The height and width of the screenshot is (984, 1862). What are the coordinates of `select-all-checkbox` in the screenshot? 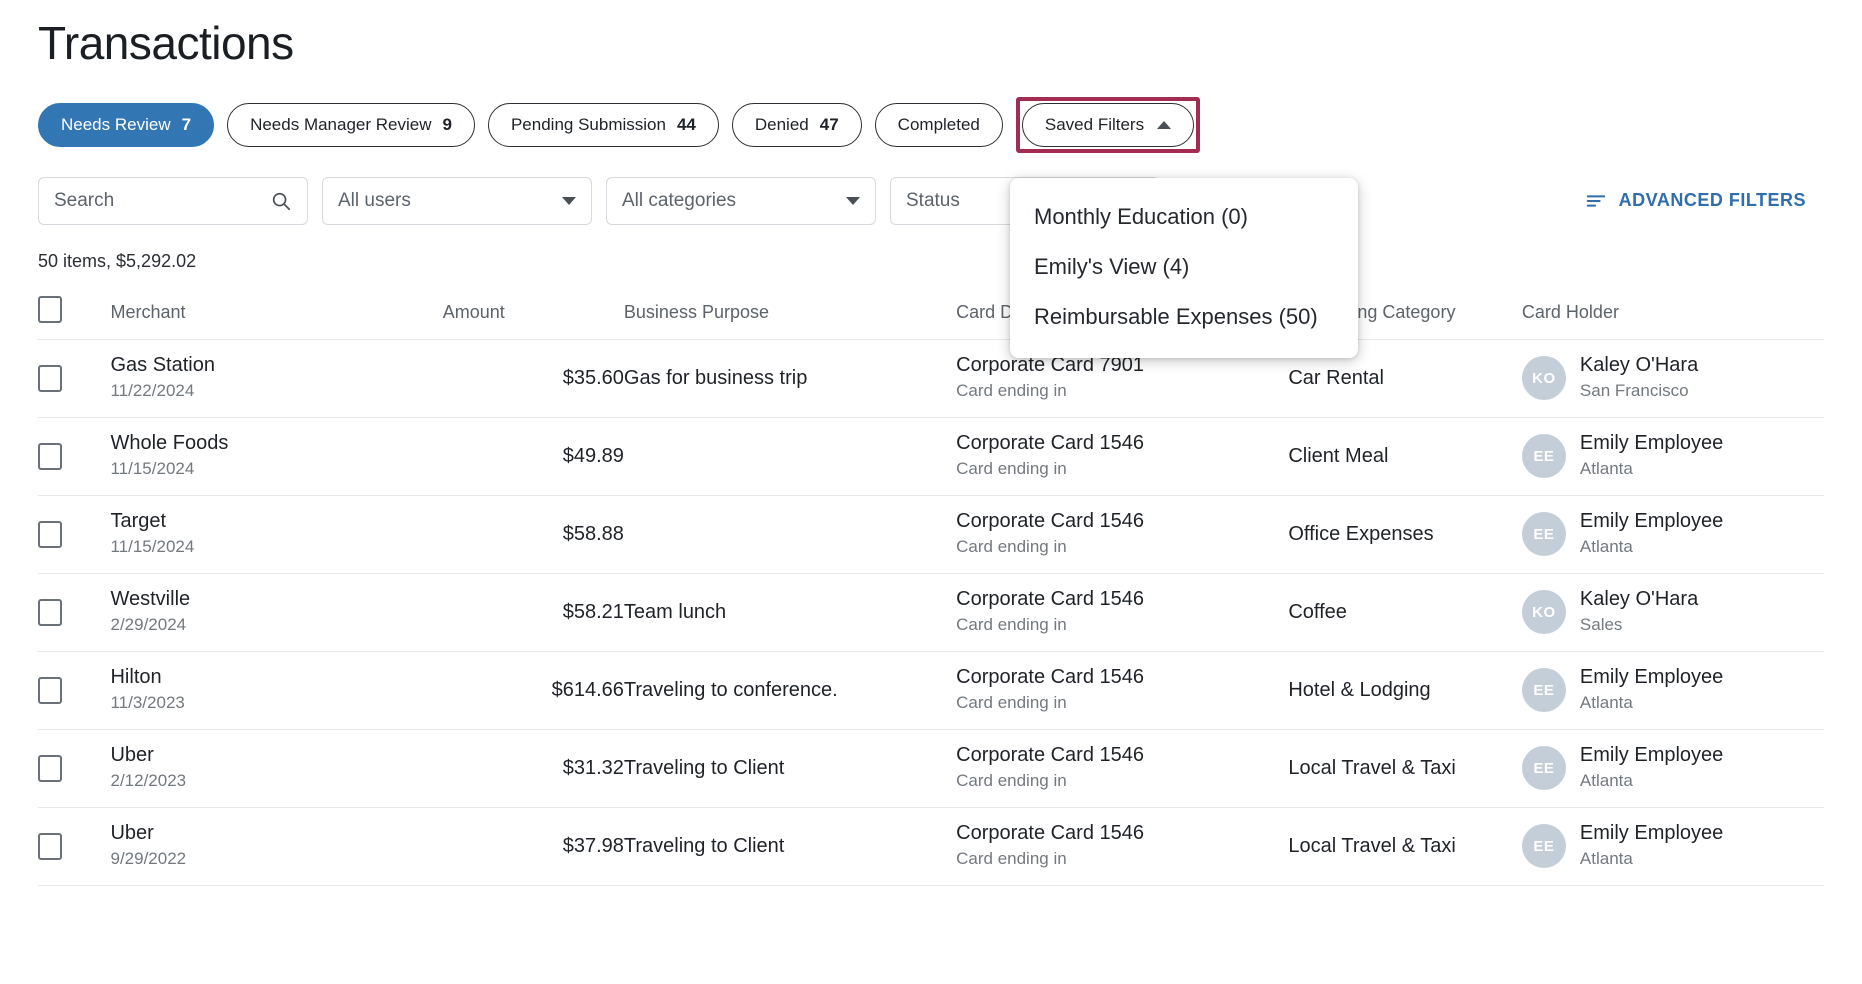 It's located at (50, 309).